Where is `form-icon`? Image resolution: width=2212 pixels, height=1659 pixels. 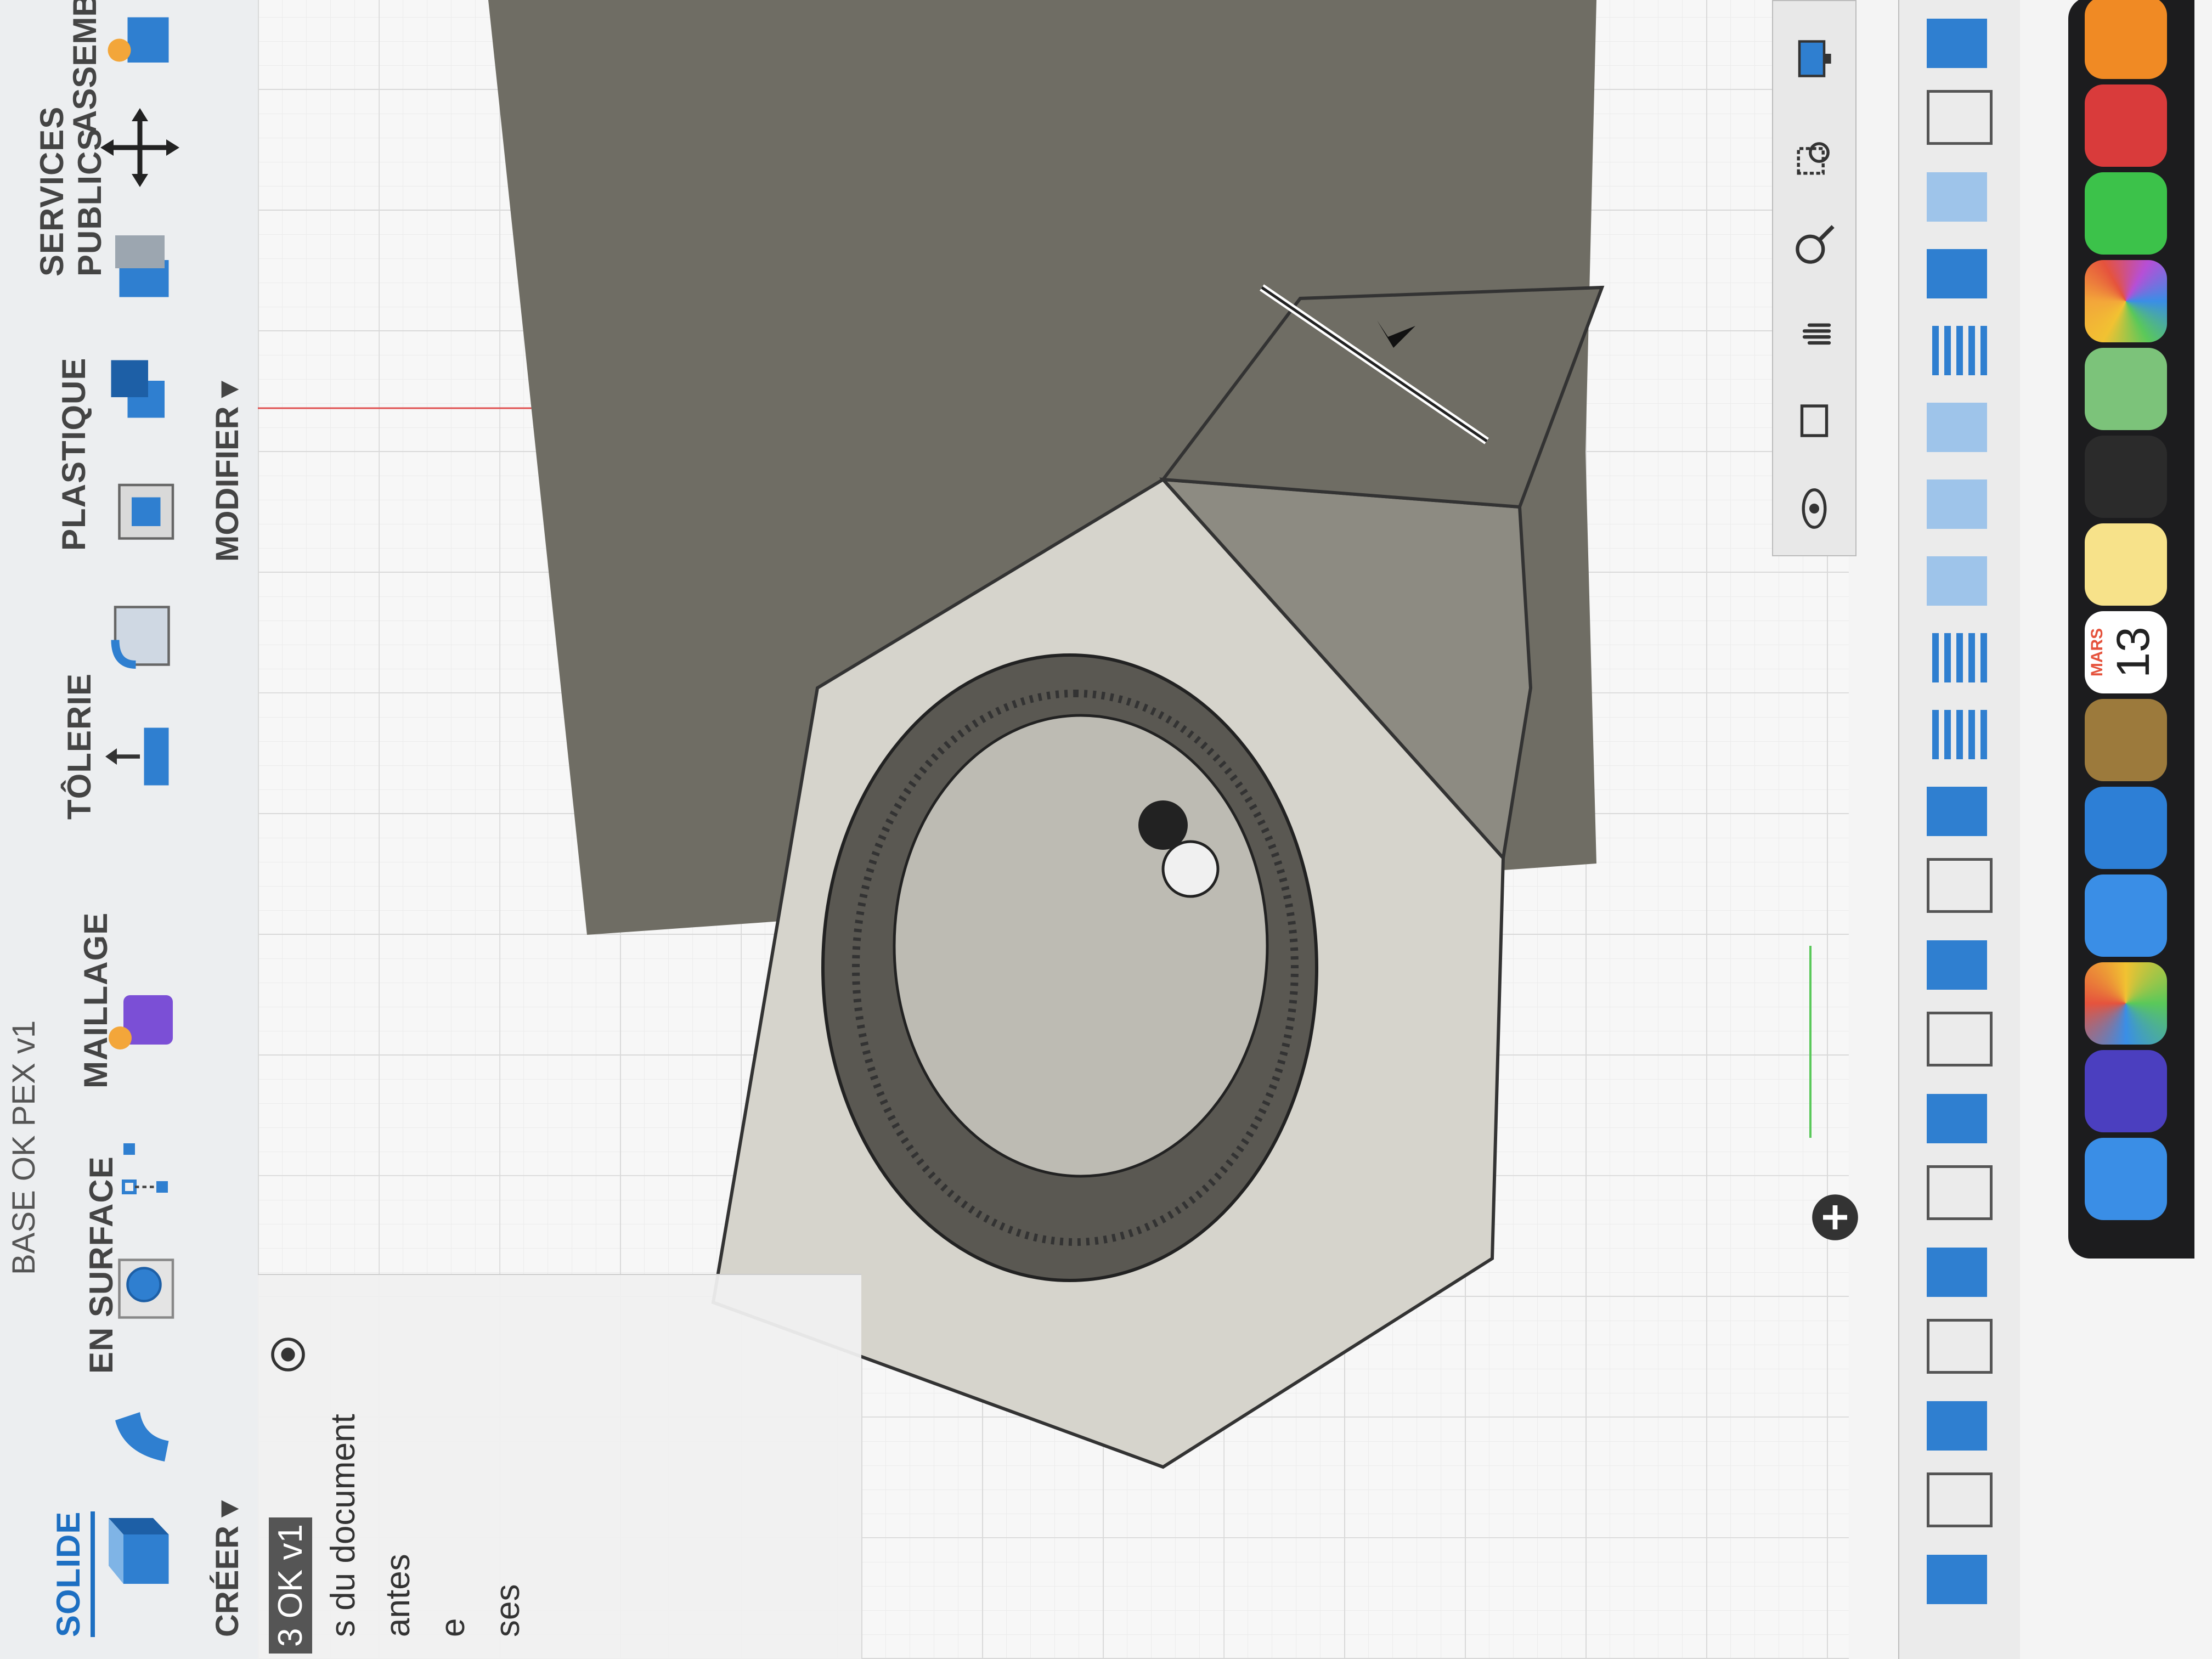 form-icon is located at coordinates (140, 1020).